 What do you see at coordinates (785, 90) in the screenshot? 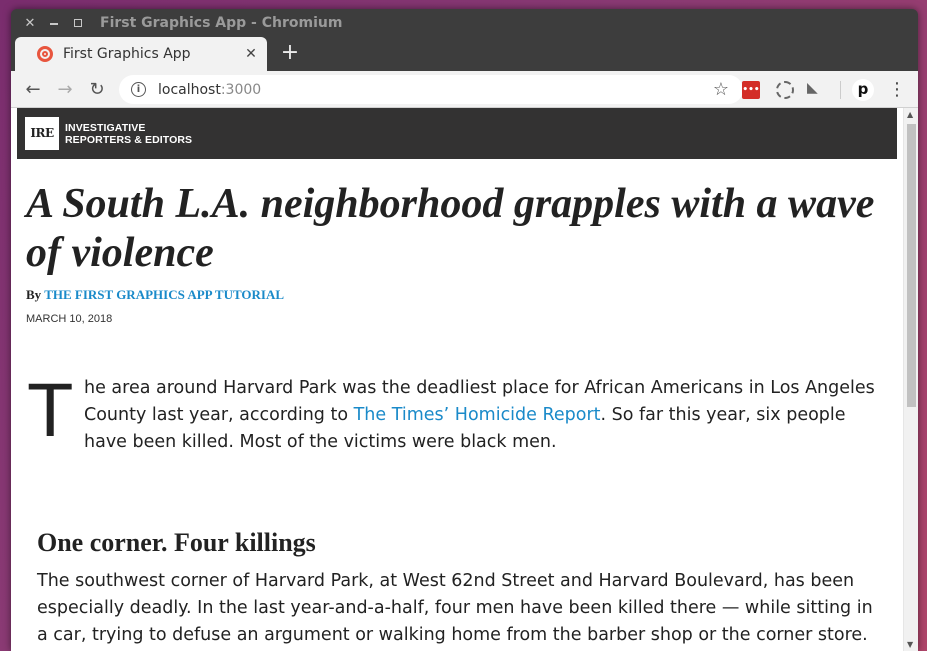
I see `extension-gear-icon` at bounding box center [785, 90].